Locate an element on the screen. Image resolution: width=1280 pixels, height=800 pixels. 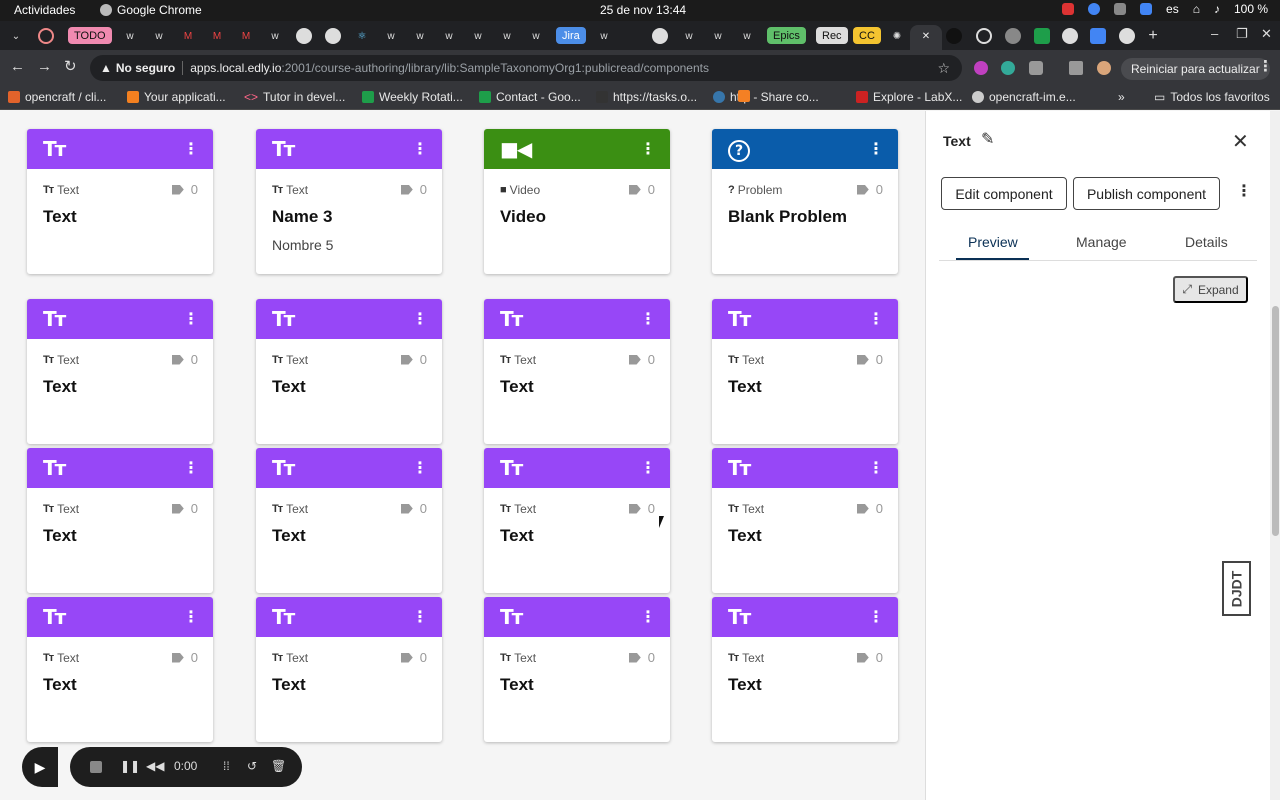
extension-icon is located at coordinates (981, 68).